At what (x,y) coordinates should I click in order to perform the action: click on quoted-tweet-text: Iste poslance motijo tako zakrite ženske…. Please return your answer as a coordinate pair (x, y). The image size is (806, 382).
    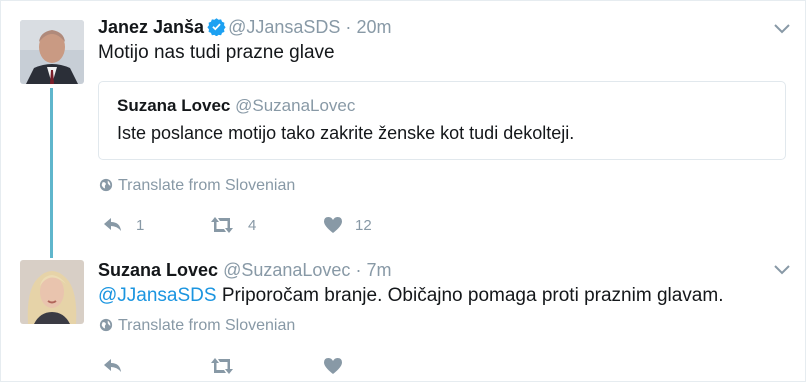
    Looking at the image, I should click on (346, 133).